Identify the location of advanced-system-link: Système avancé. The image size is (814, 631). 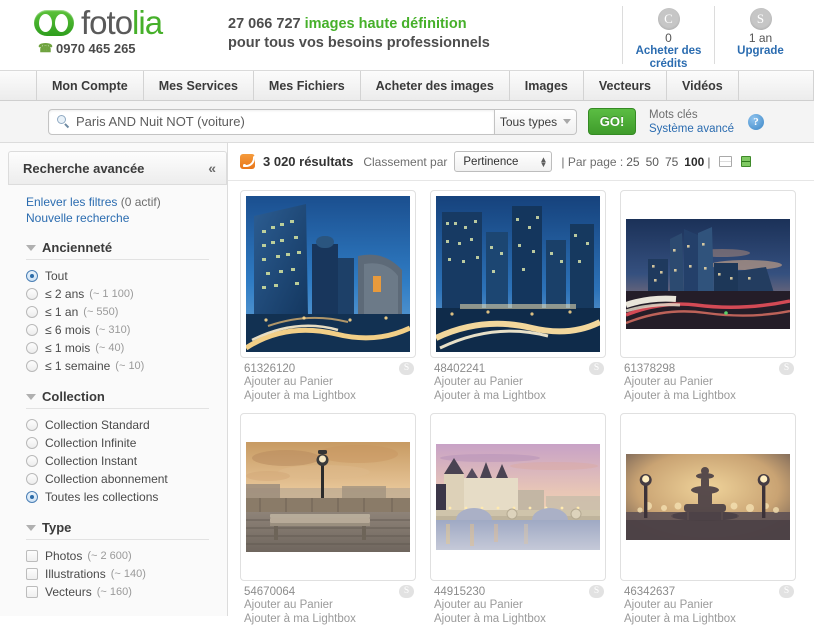
(691, 129).